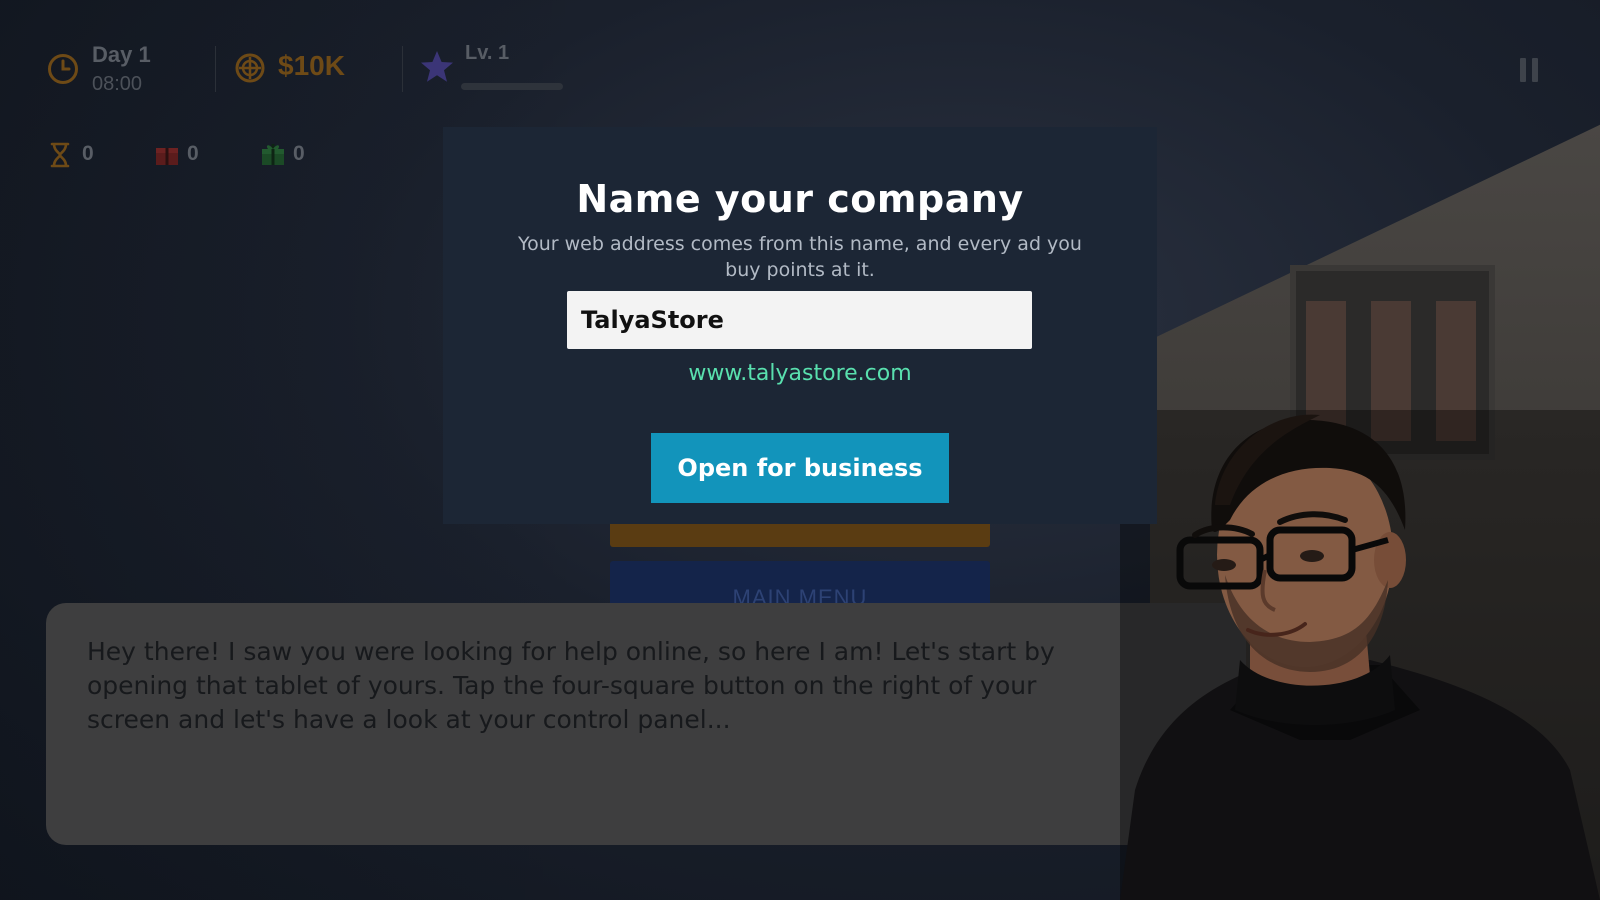 This screenshot has height=900, width=1600. What do you see at coordinates (311, 65) in the screenshot?
I see `money-label: $10K` at bounding box center [311, 65].